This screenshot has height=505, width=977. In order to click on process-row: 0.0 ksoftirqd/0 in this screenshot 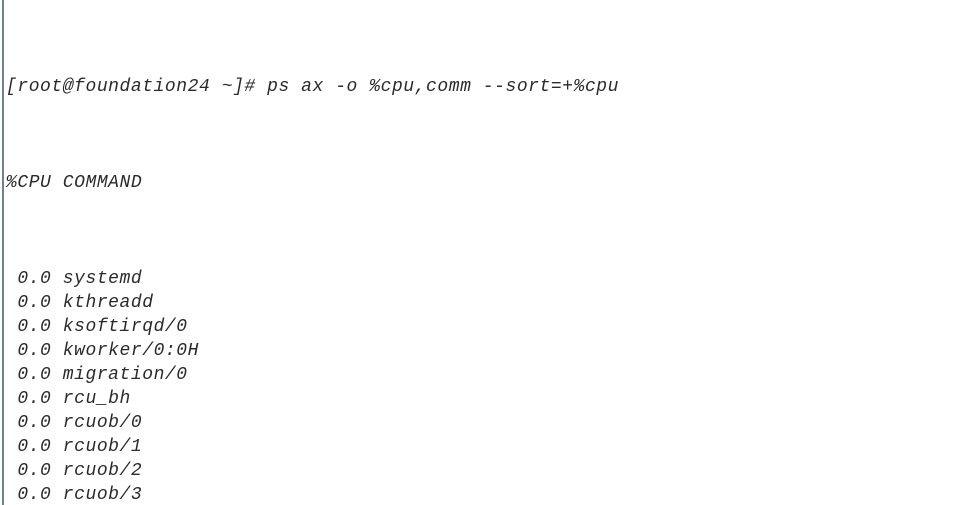, I will do `click(97, 327)`.